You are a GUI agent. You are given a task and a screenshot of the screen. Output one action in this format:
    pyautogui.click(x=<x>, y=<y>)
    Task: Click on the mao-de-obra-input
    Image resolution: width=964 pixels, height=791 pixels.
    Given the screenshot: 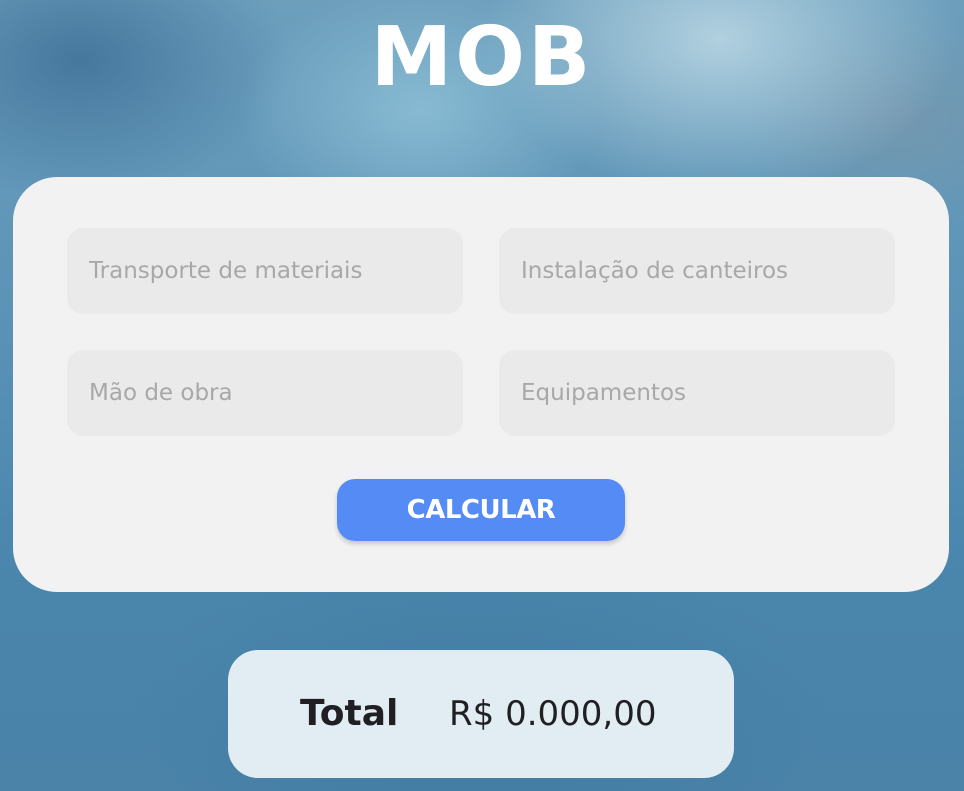 What is the action you would take?
    pyautogui.click(x=265, y=393)
    